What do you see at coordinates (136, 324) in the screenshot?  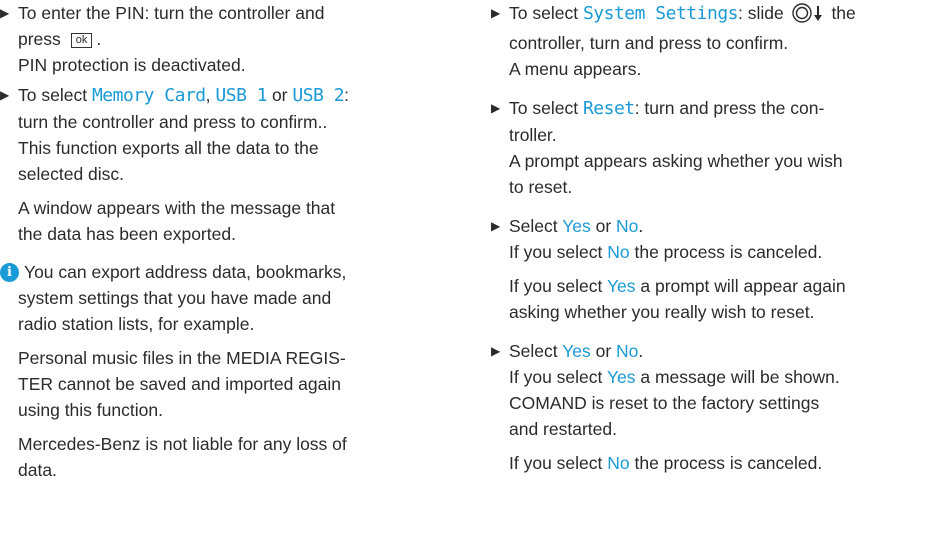 I see `info-text: radio station lists, for example.` at bounding box center [136, 324].